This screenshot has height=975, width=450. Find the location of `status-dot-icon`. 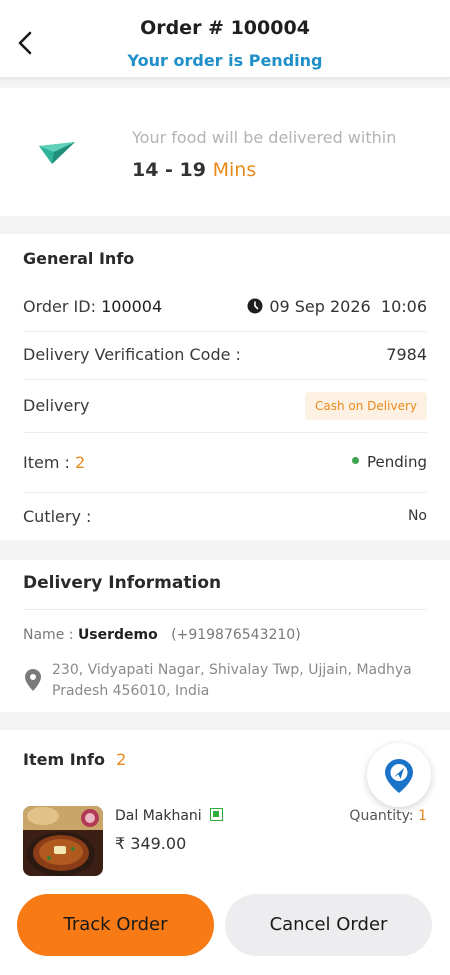

status-dot-icon is located at coordinates (356, 460).